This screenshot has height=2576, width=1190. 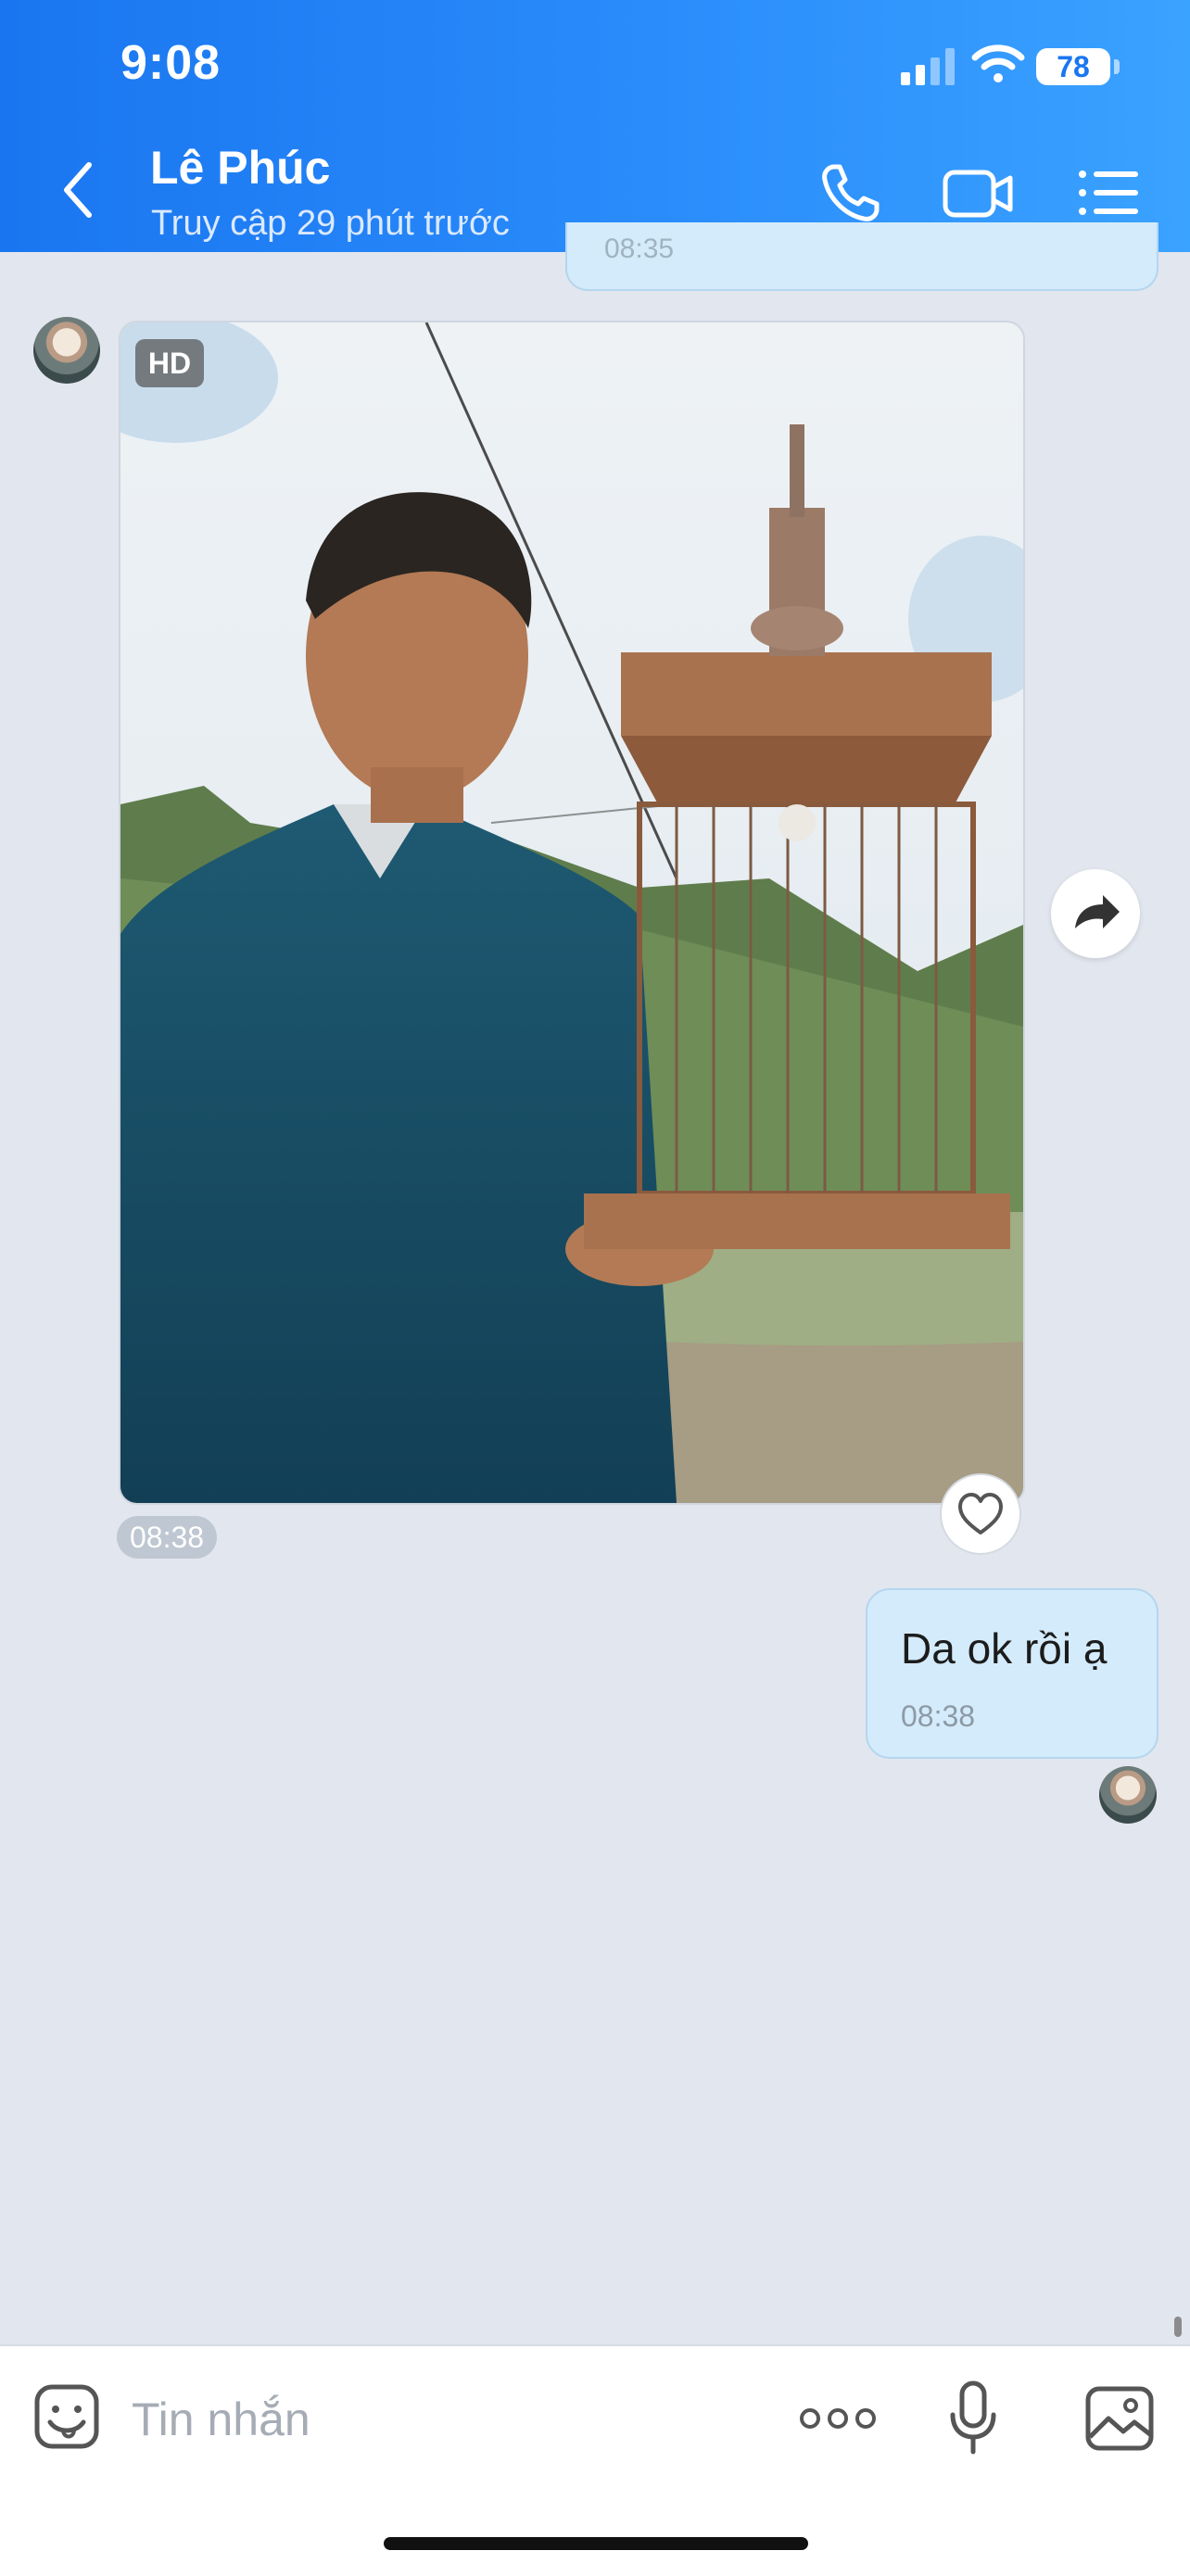 What do you see at coordinates (938, 1716) in the screenshot?
I see `message-time: 08:38` at bounding box center [938, 1716].